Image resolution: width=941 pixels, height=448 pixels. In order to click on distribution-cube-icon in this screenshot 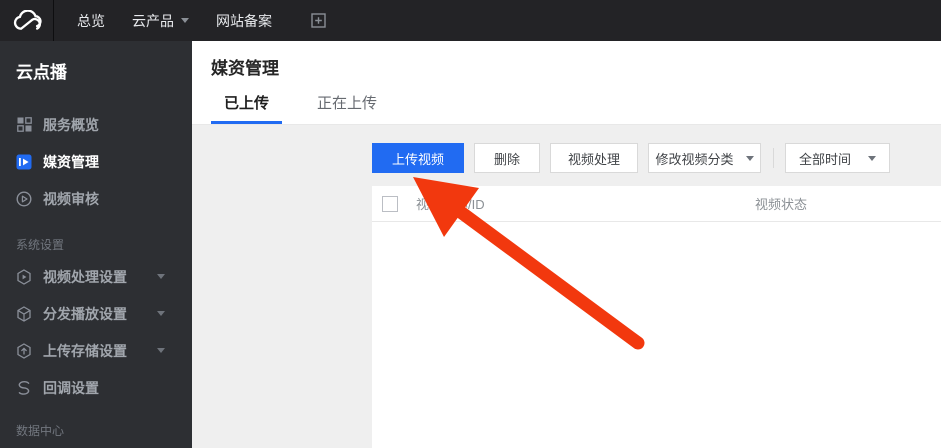, I will do `click(24, 313)`.